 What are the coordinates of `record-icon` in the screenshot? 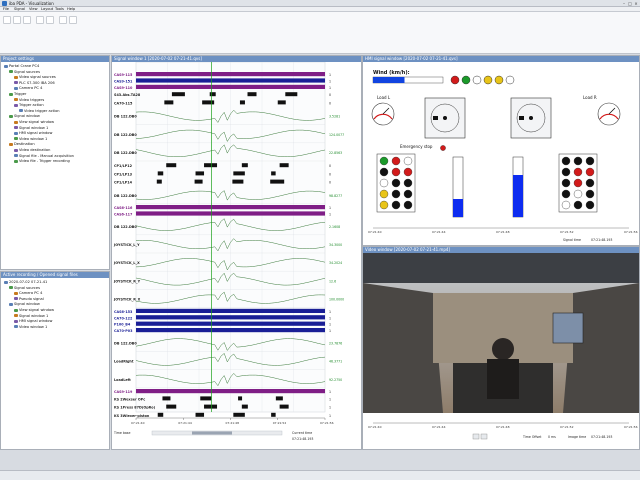 It's located at (40, 20).